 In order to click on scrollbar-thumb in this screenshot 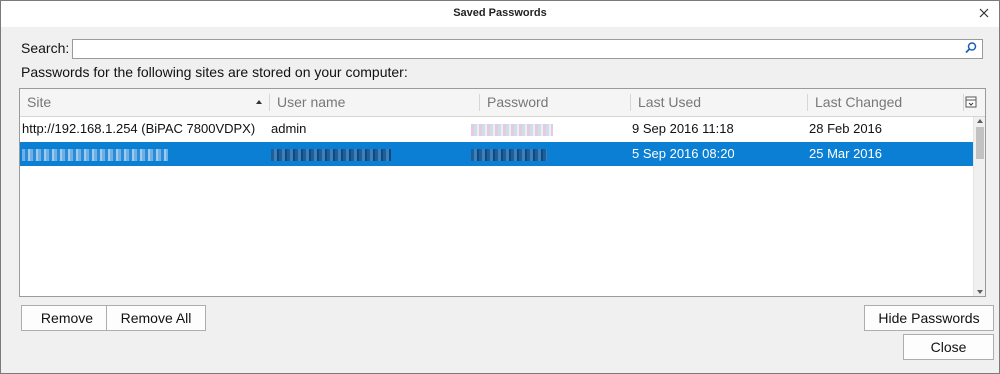, I will do `click(980, 143)`.